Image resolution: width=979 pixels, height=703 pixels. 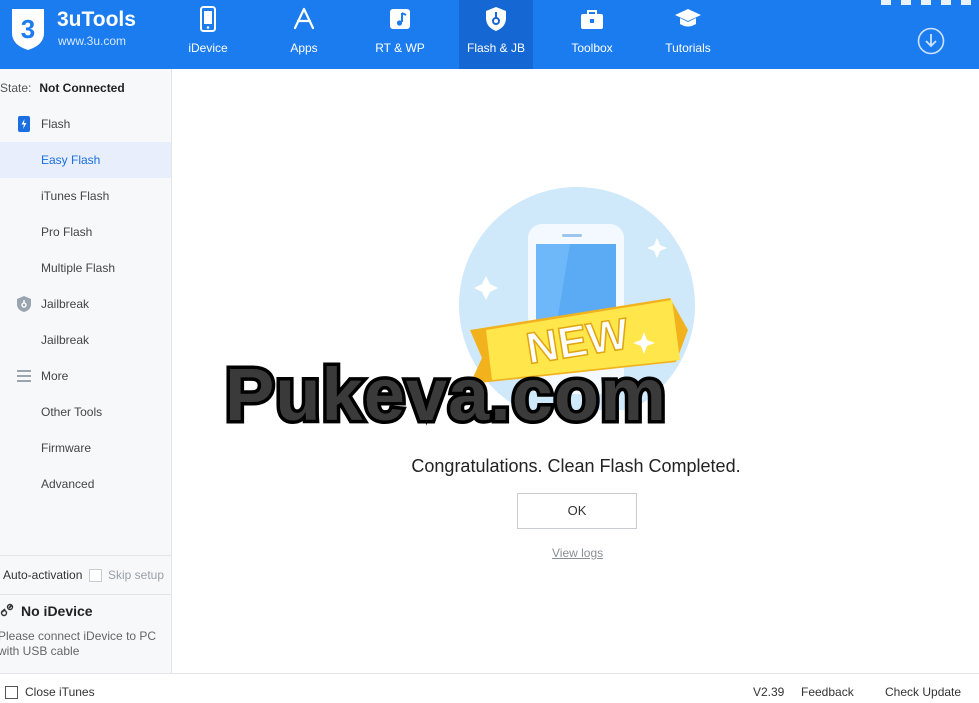 What do you see at coordinates (136, 575) in the screenshot?
I see `skip-setup-label: Skip setup` at bounding box center [136, 575].